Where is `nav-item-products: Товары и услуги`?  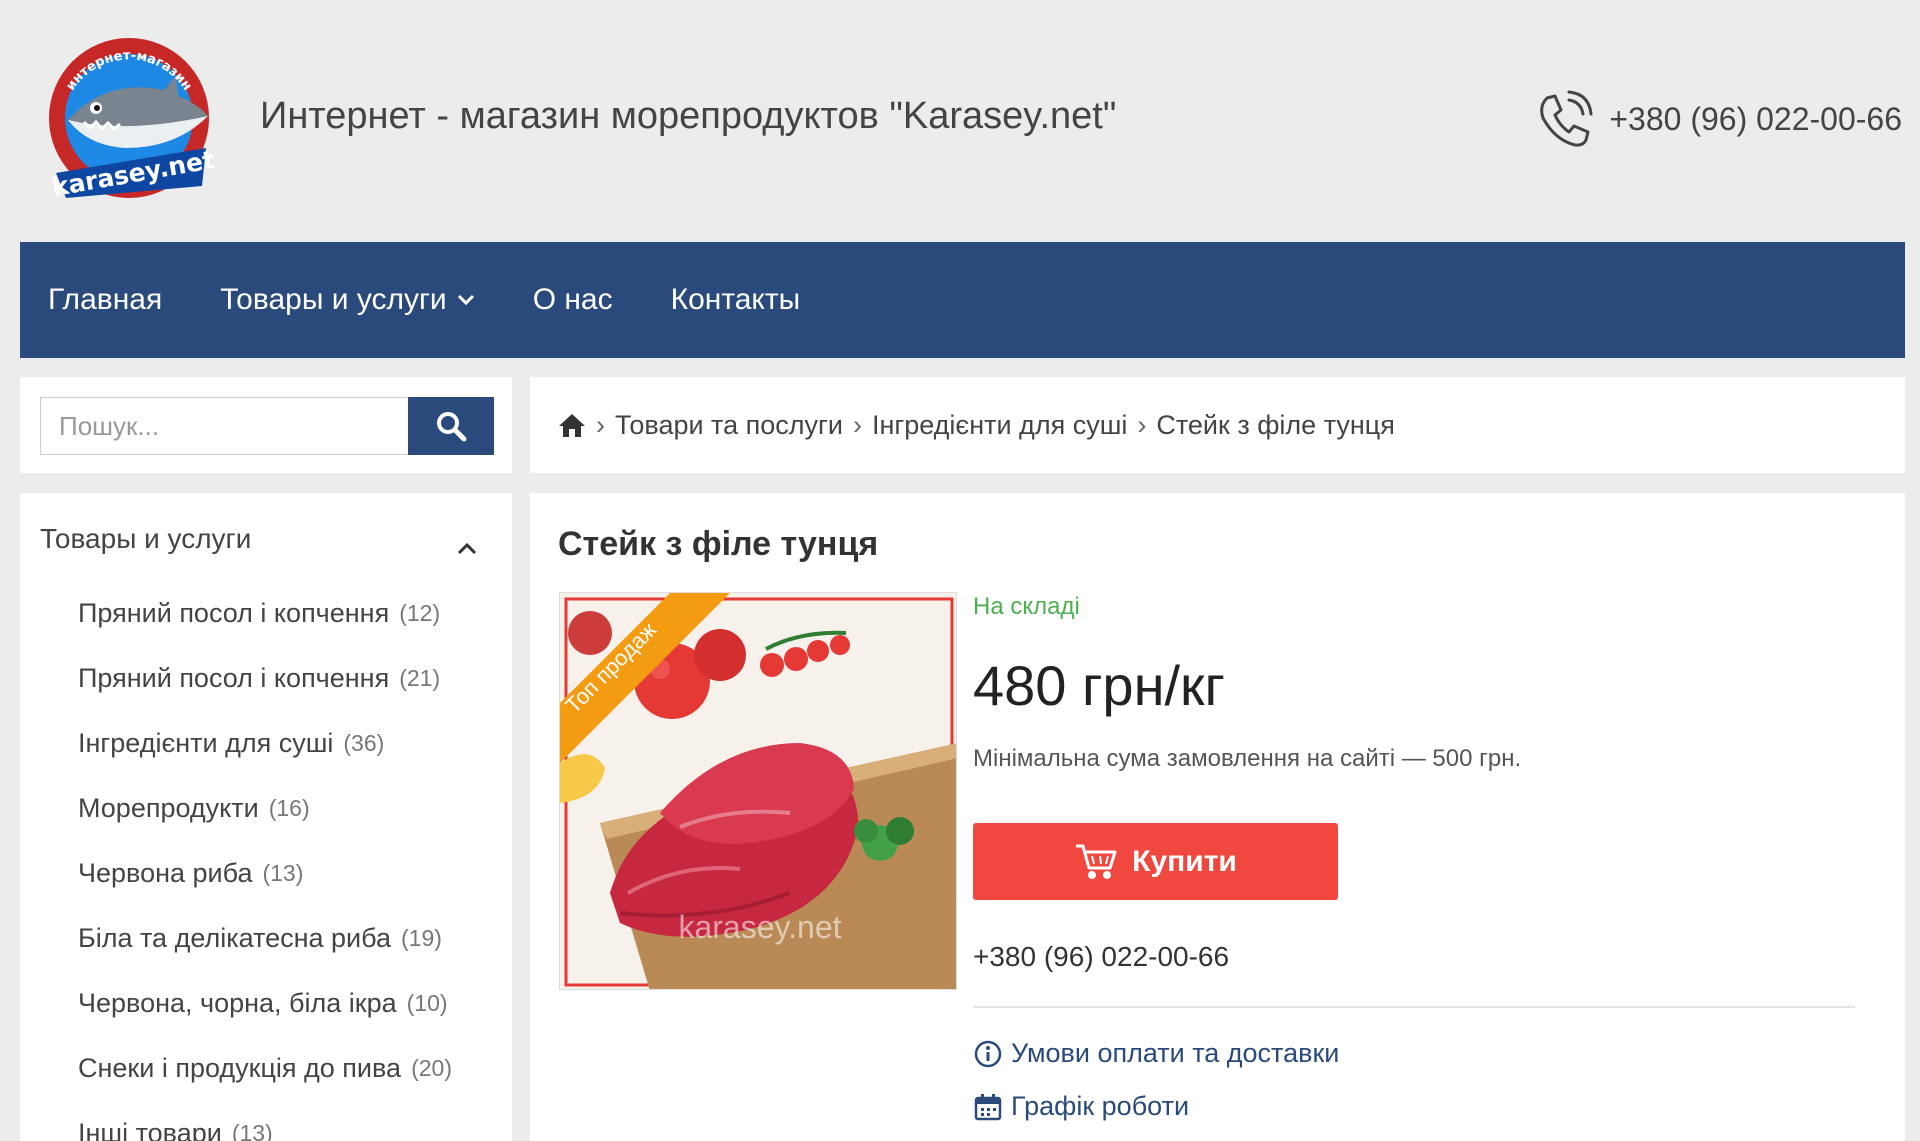 nav-item-products: Товары и услуги is located at coordinates (347, 300).